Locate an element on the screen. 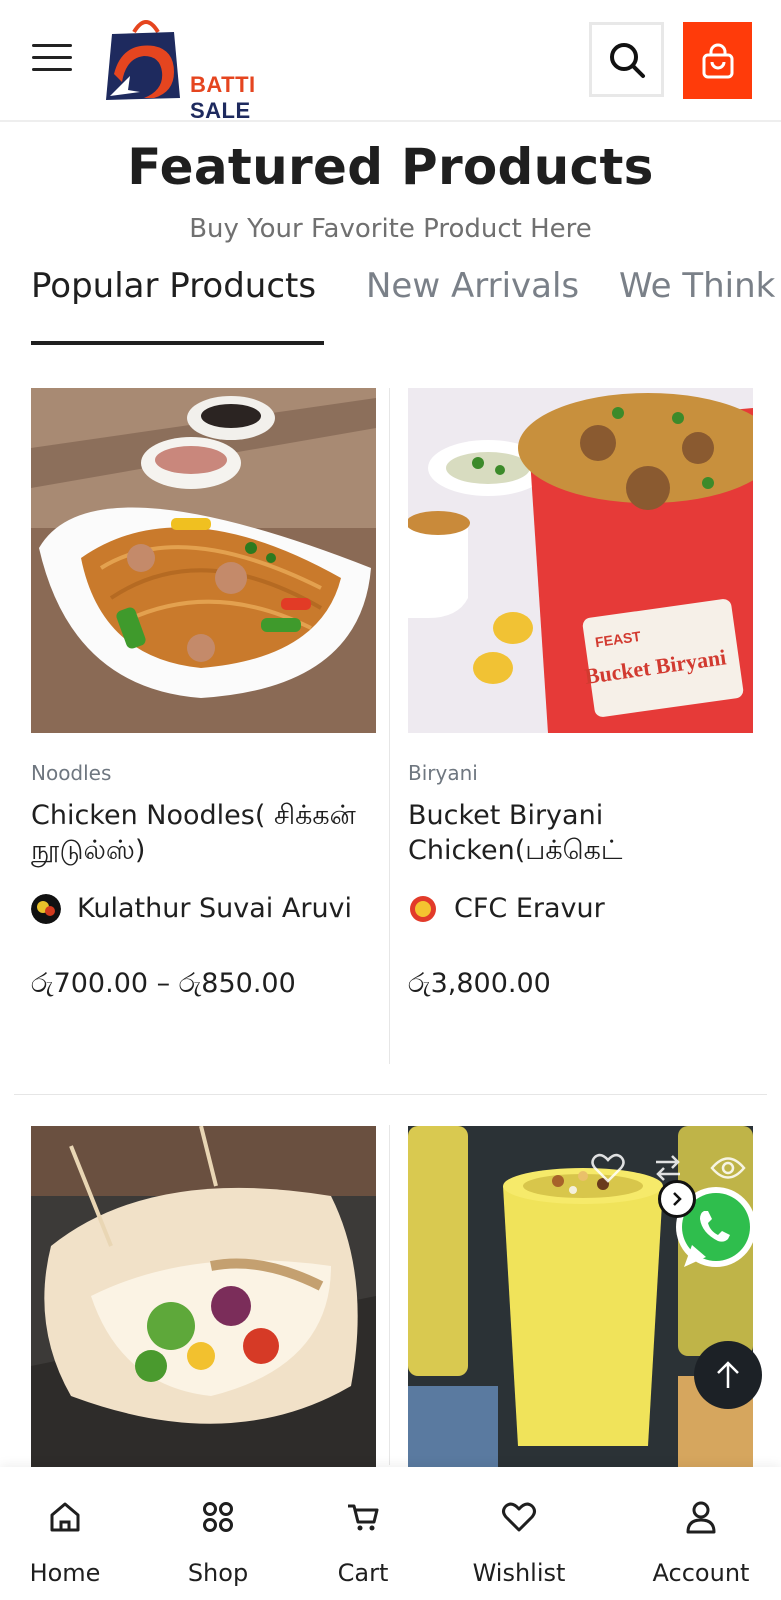 The height and width of the screenshot is (1600, 781). nav-wishlist: Wishlist is located at coordinates (519, 1533).